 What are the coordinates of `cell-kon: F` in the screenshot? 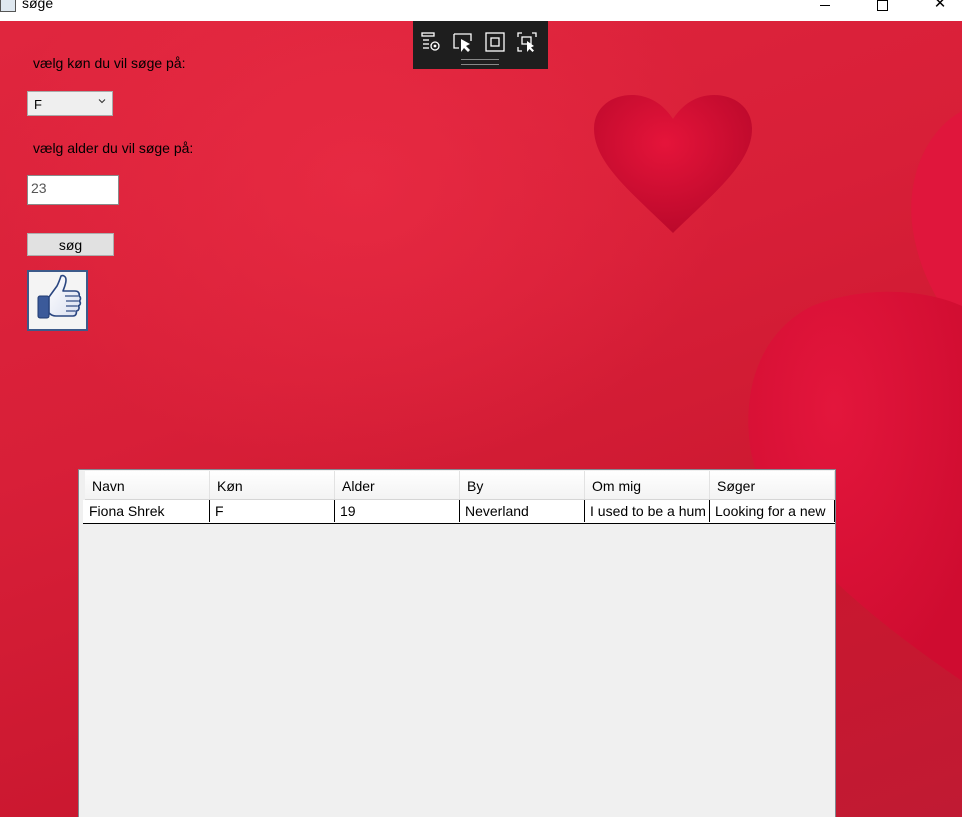 It's located at (272, 511).